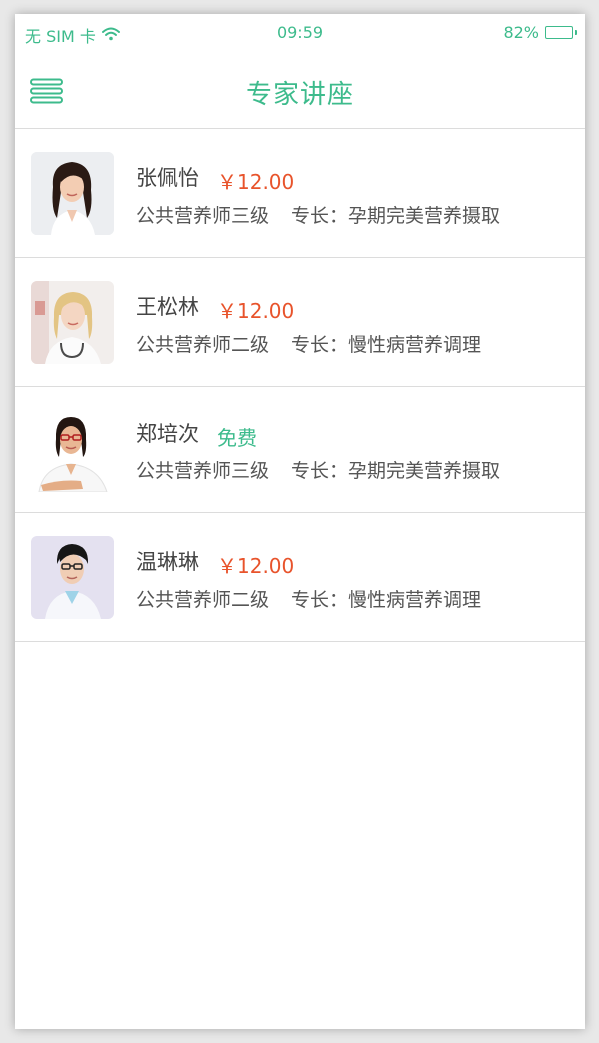  What do you see at coordinates (167, 562) in the screenshot?
I see `expert-name: 温琳琳` at bounding box center [167, 562].